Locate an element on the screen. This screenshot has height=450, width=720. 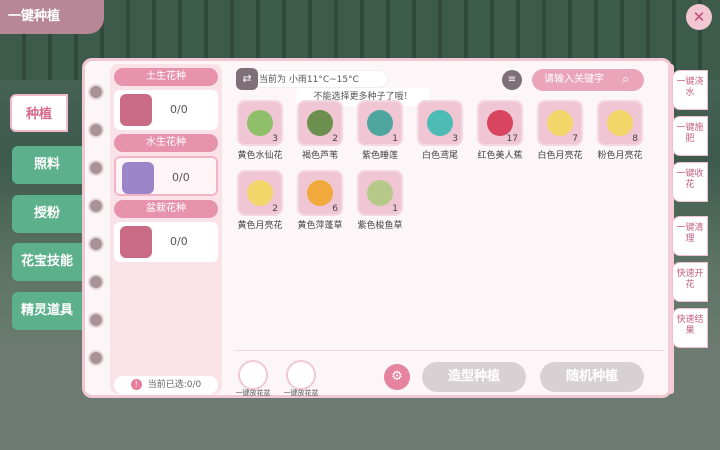
seed-slot: 6 is located at coordinates (320, 193).